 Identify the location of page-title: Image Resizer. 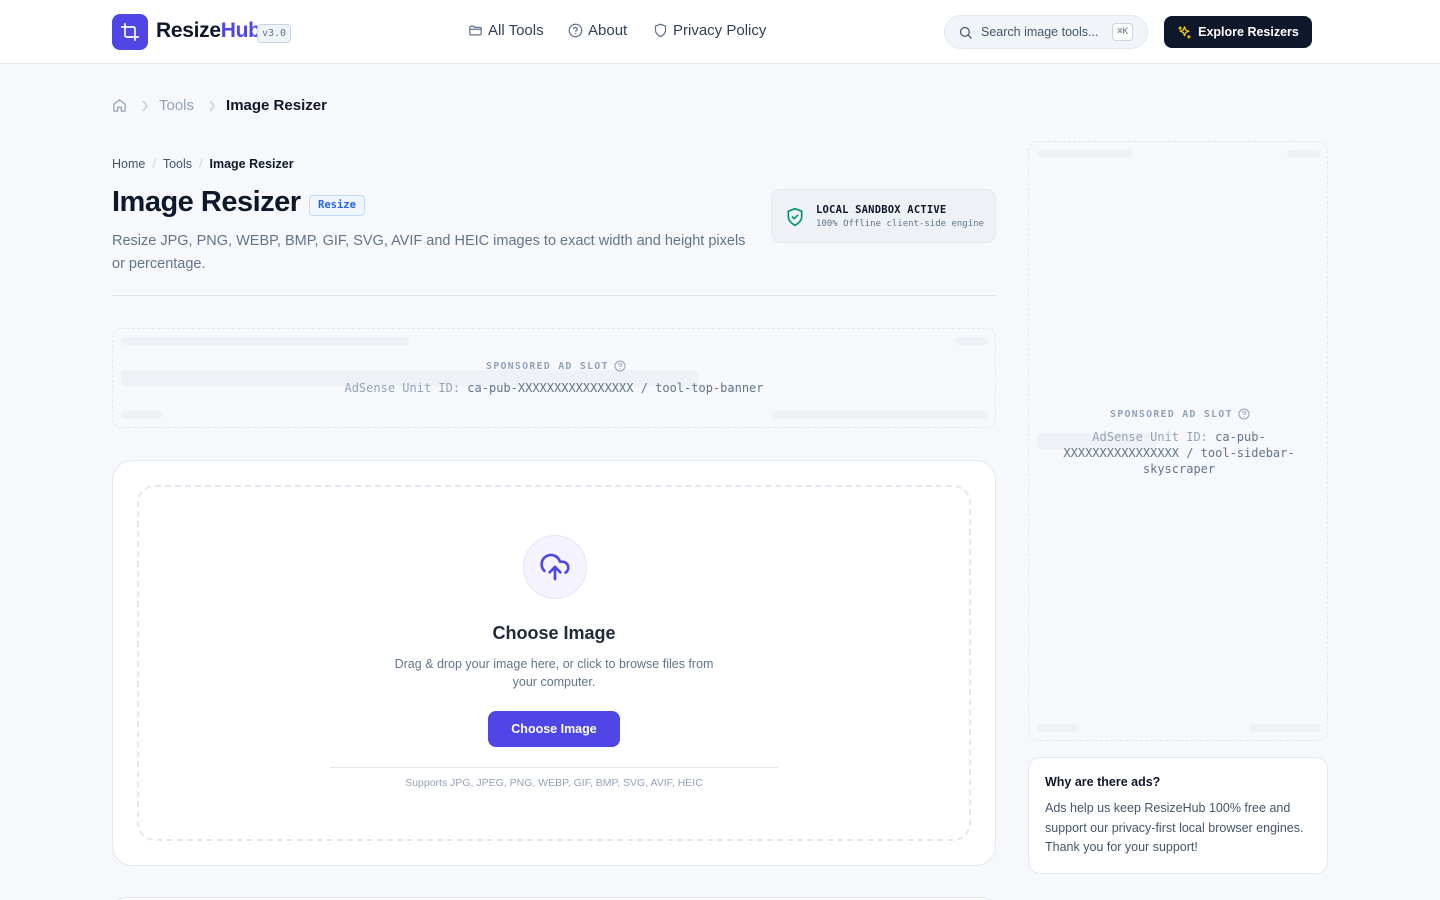
(206, 202).